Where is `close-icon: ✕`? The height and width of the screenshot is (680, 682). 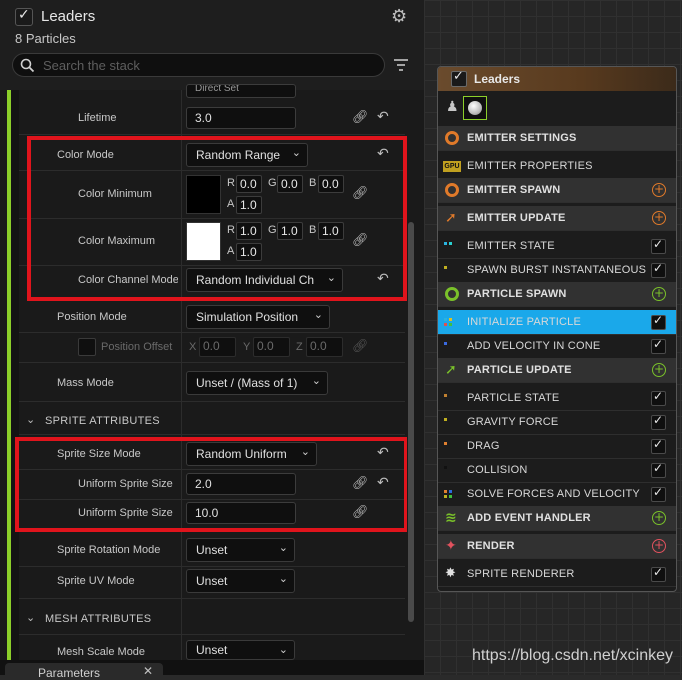
close-icon: ✕ is located at coordinates (148, 671).